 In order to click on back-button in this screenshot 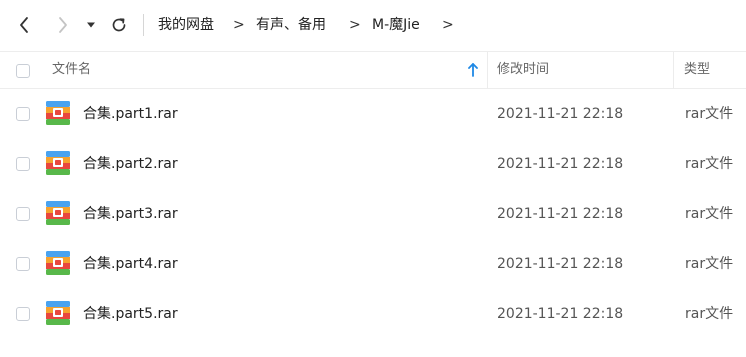, I will do `click(24, 25)`.